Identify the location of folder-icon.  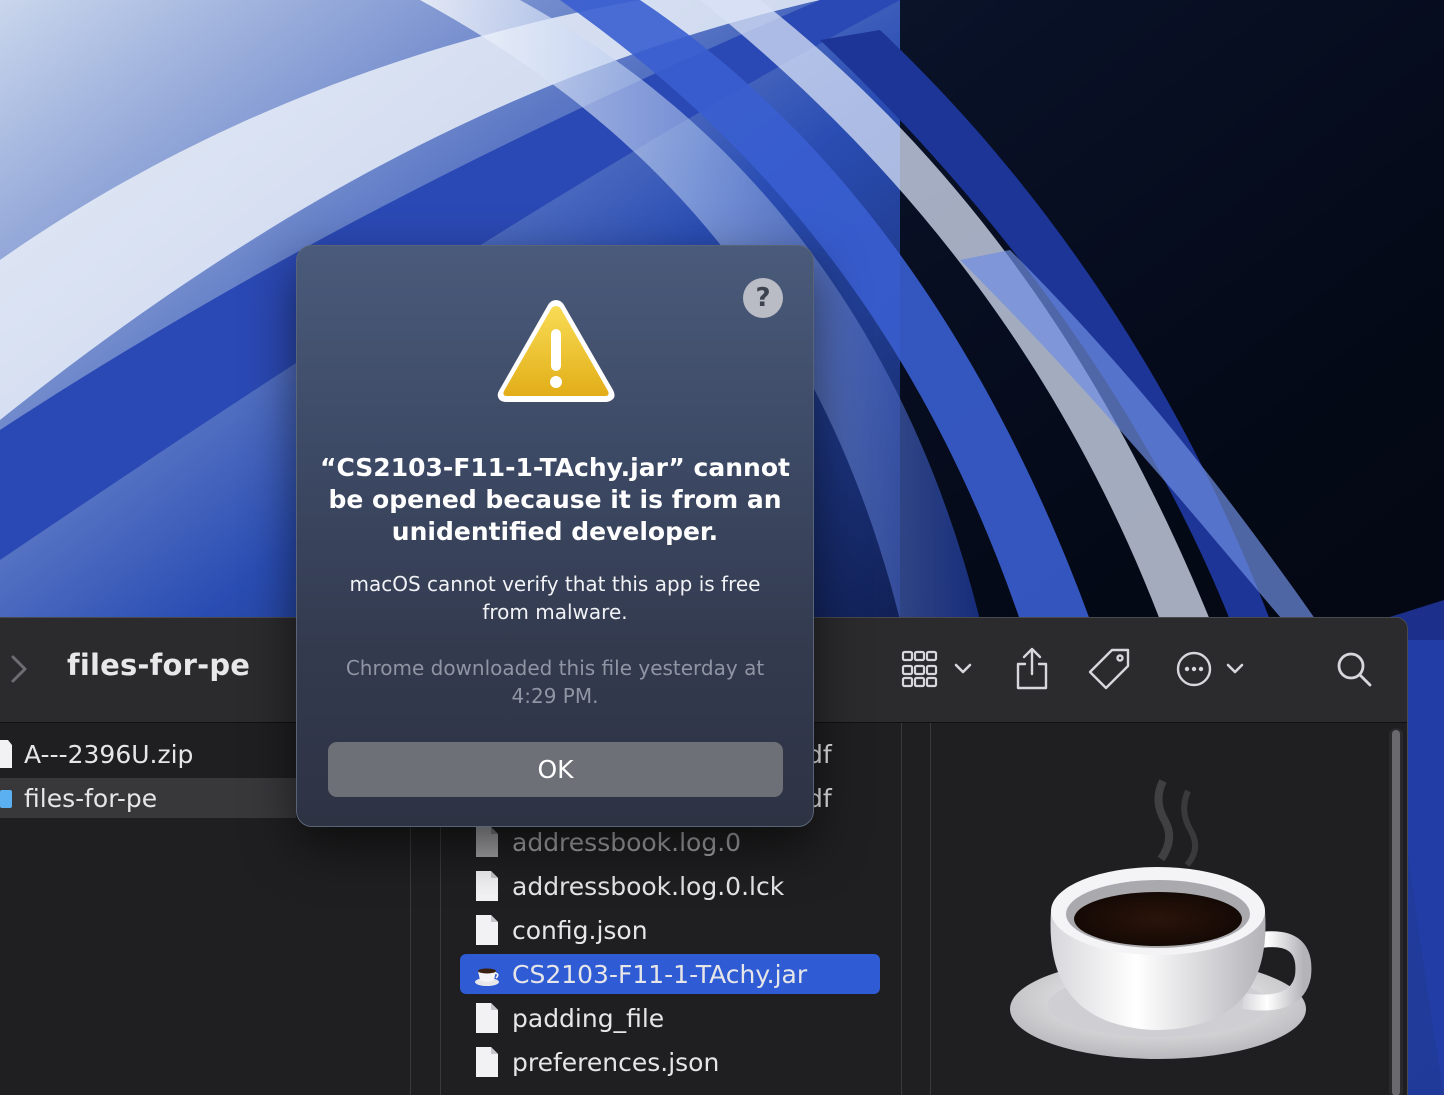
(6, 799).